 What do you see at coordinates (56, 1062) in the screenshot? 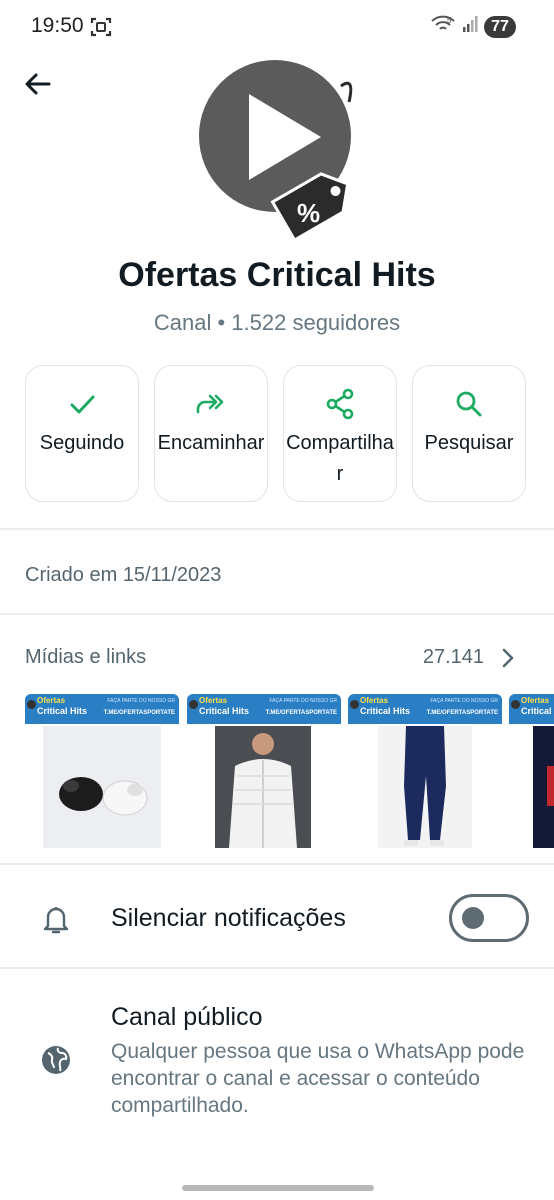
I see `globe-icon` at bounding box center [56, 1062].